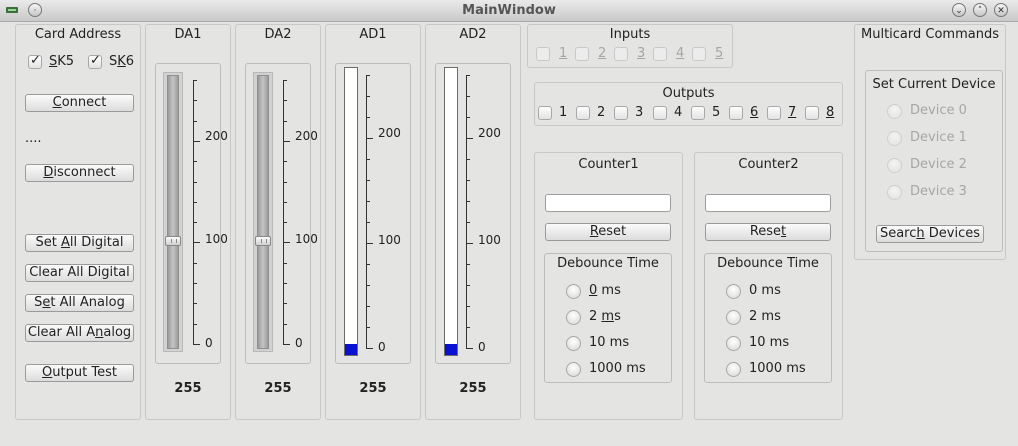  Describe the element at coordinates (79, 173) in the screenshot. I see `disconnect-button: Disconnect` at that location.